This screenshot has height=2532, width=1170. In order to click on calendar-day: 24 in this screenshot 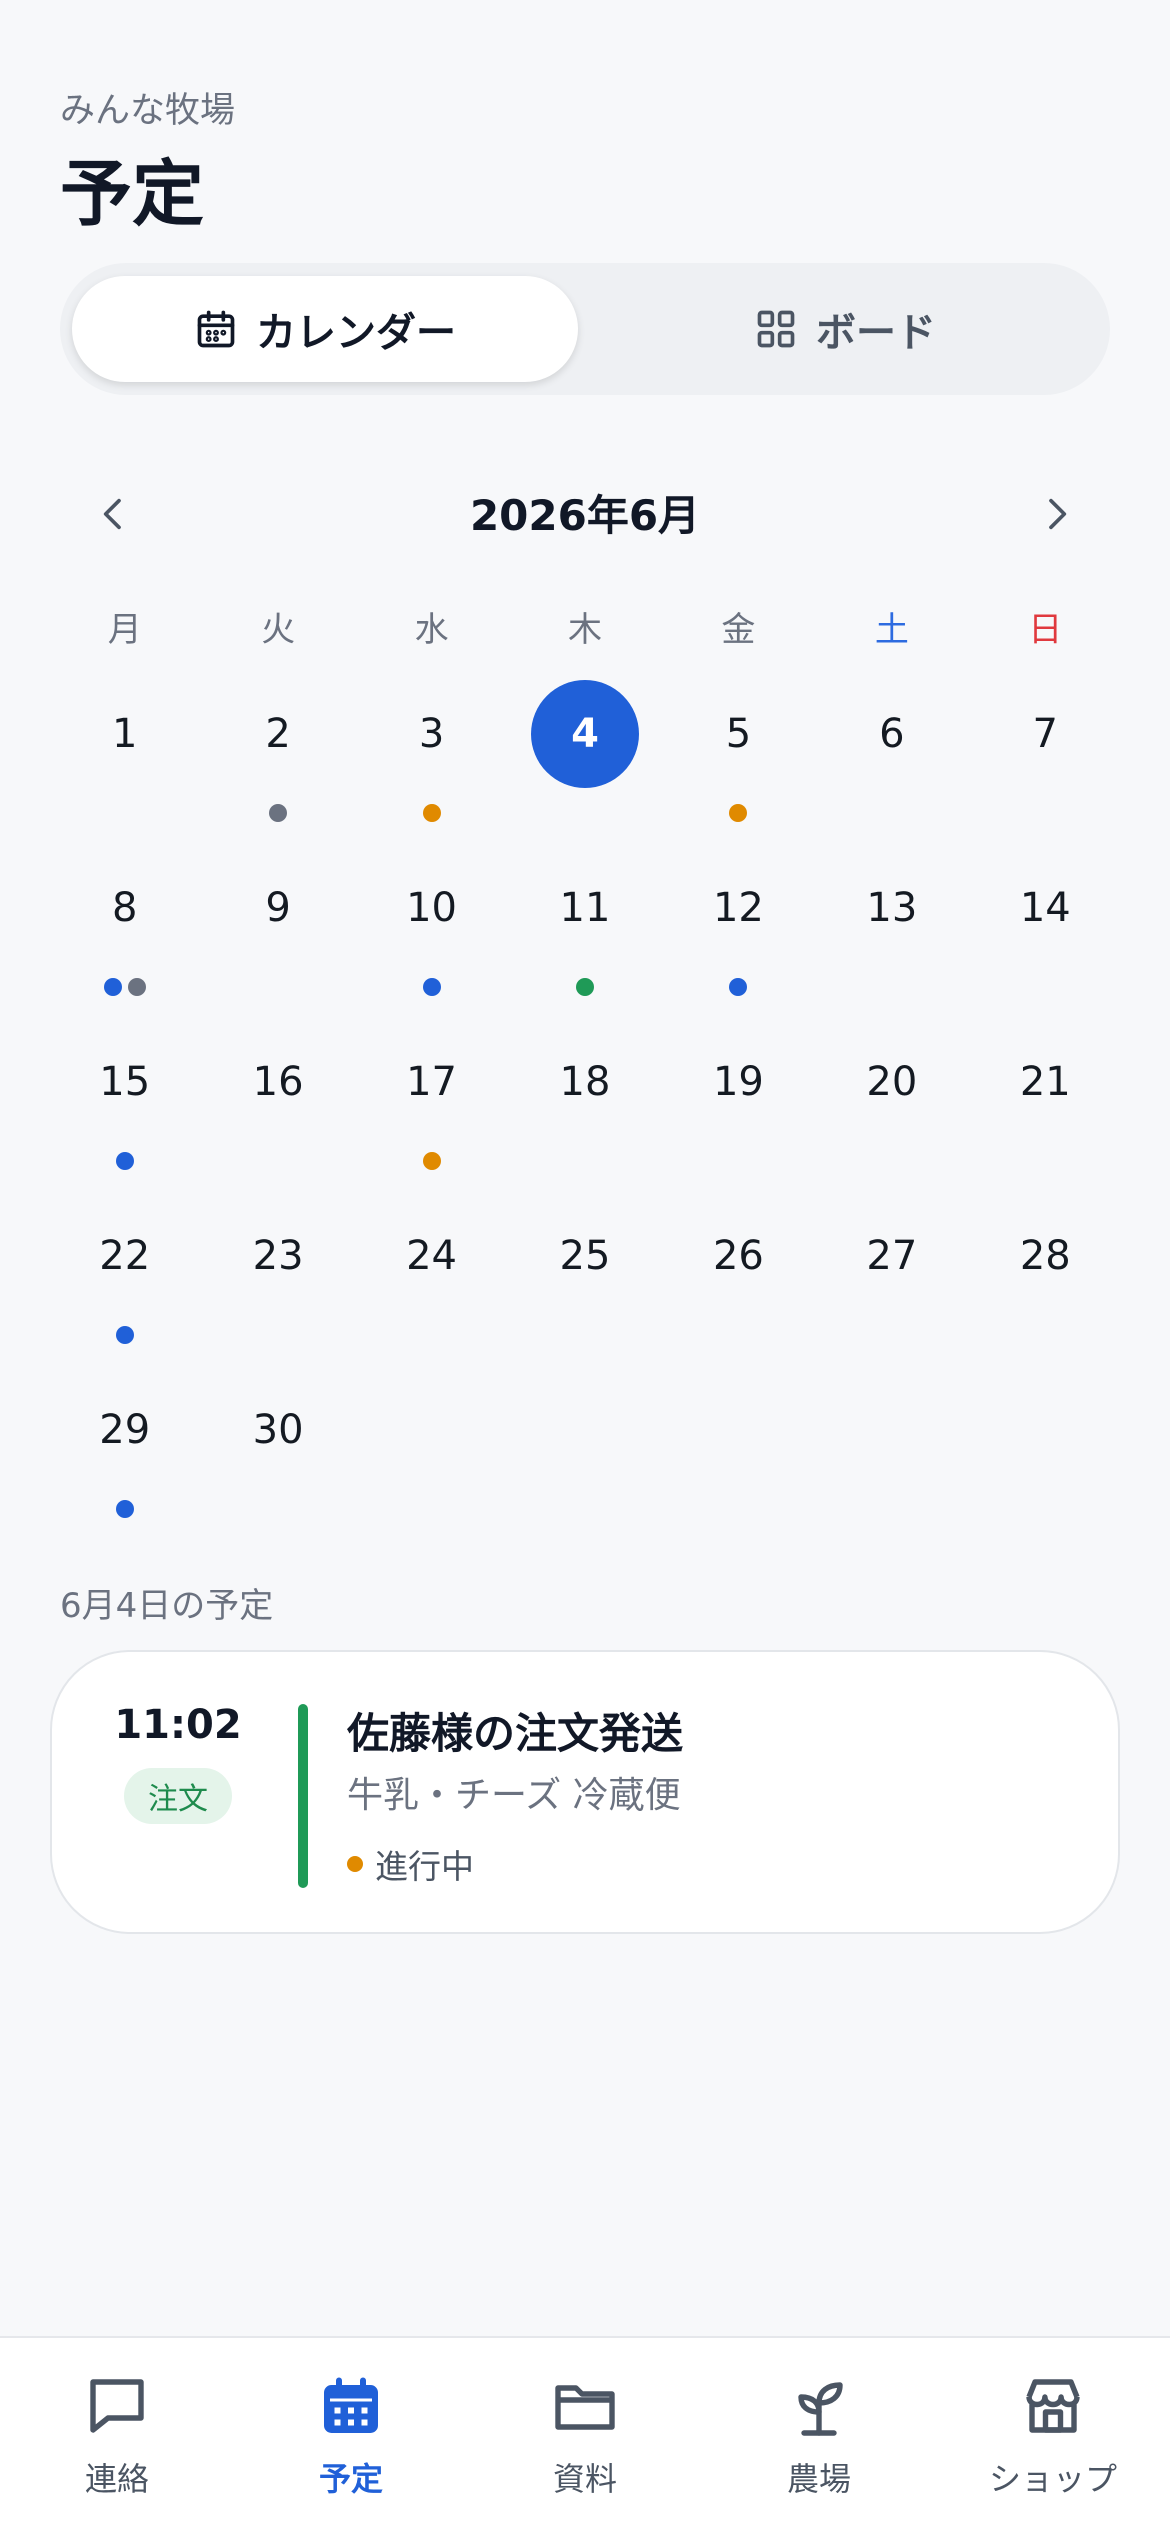, I will do `click(431, 1289)`.